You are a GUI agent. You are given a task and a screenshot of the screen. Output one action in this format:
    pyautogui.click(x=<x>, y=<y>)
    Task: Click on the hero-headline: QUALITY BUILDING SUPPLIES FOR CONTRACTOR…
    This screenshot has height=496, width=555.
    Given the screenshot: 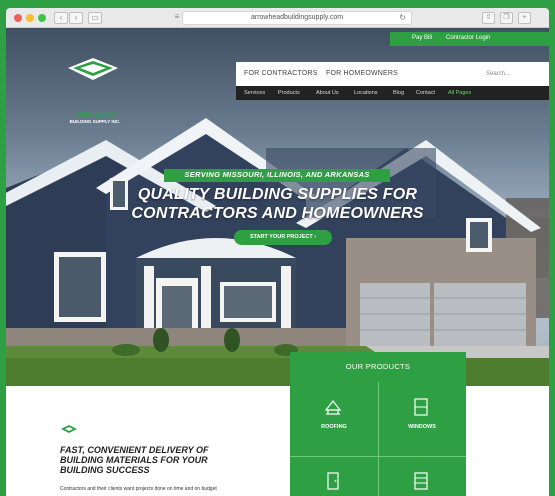 What is the action you would take?
    pyautogui.click(x=277, y=204)
    